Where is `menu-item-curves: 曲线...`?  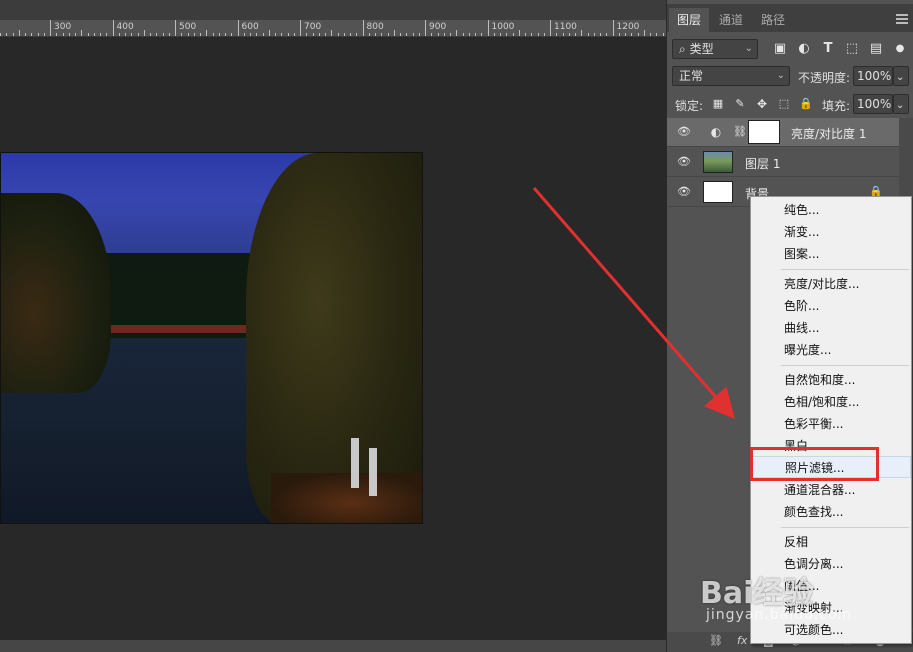 menu-item-curves: 曲线... is located at coordinates (831, 328).